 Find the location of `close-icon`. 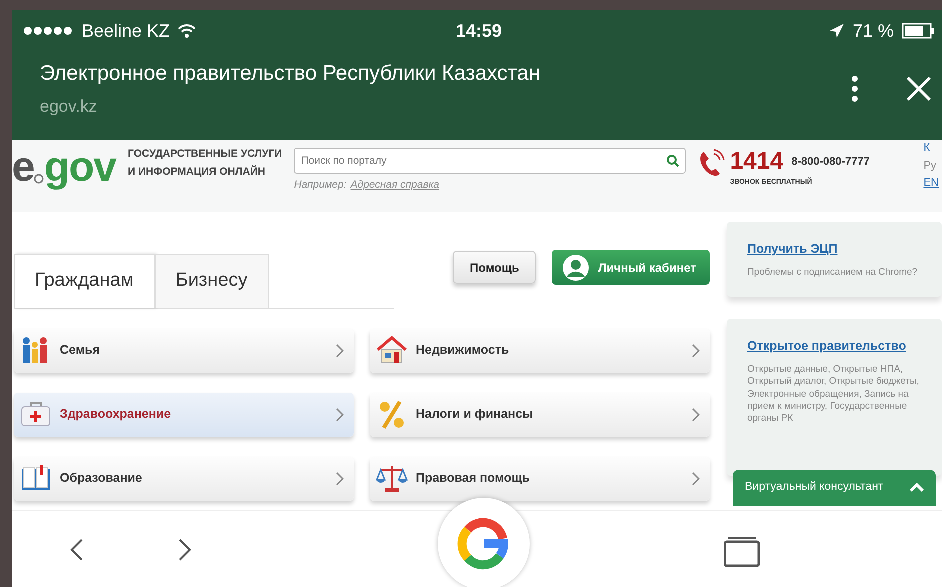

close-icon is located at coordinates (919, 89).